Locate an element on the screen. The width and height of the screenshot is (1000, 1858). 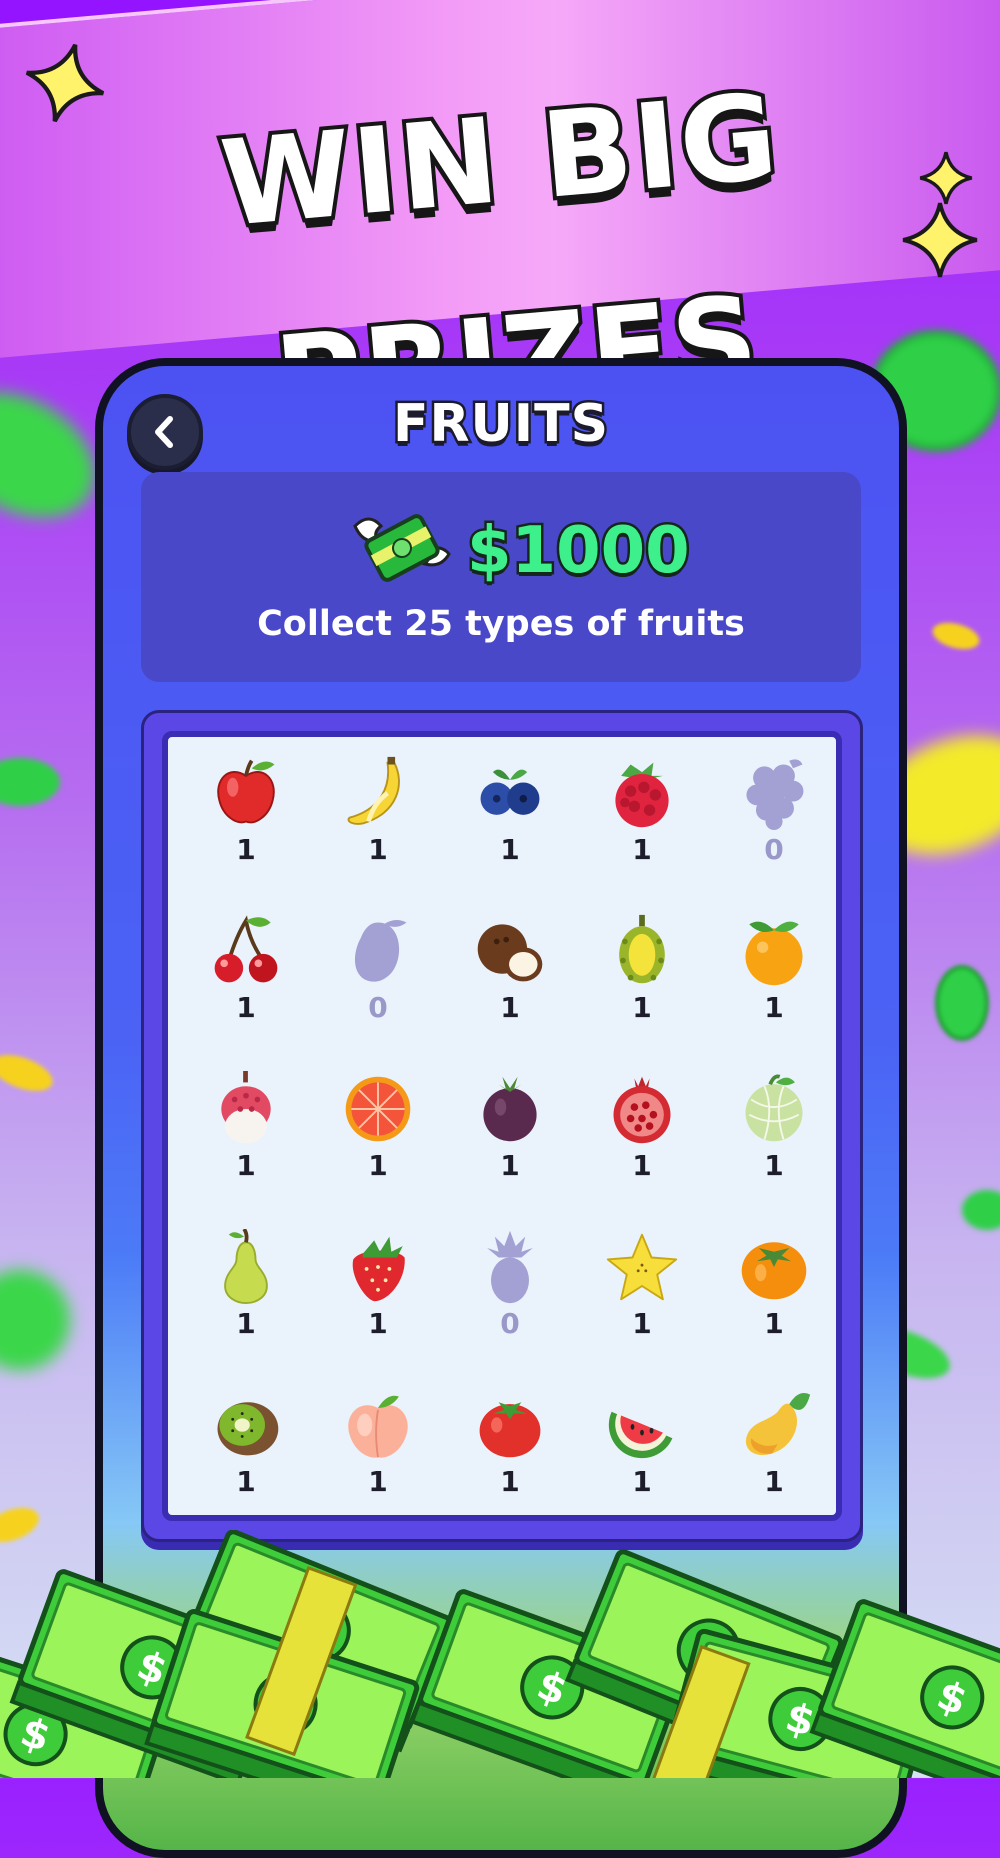
lemon-icon is located at coordinates (380, 951).